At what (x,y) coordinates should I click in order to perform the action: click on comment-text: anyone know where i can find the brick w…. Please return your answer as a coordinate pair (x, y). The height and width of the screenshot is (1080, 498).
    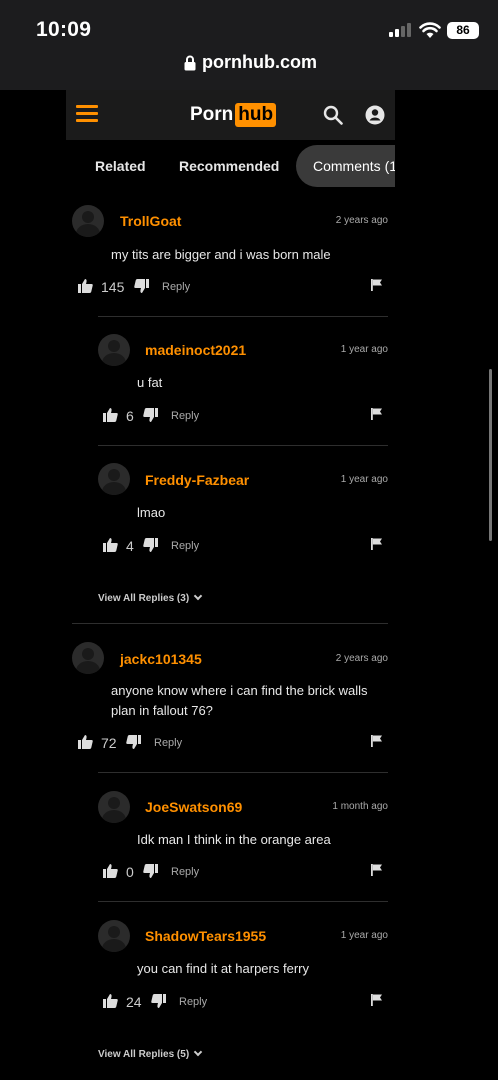
    Looking at the image, I should click on (239, 700).